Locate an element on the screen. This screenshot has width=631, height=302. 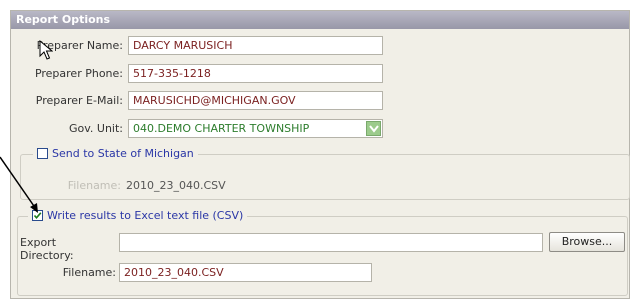
export-directory-field is located at coordinates (331, 242).